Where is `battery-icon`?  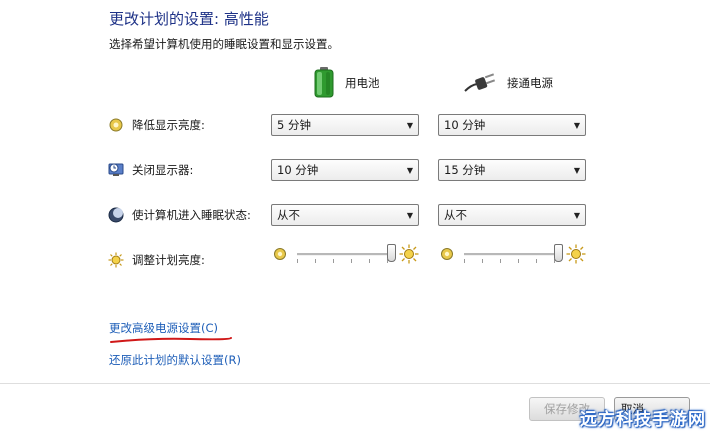 battery-icon is located at coordinates (324, 83).